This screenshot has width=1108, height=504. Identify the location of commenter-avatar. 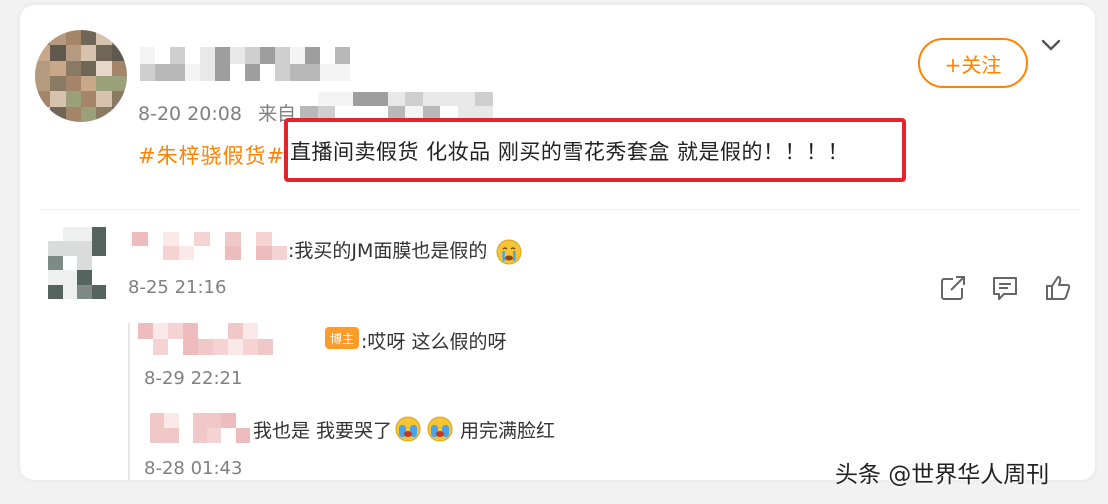
(77, 263).